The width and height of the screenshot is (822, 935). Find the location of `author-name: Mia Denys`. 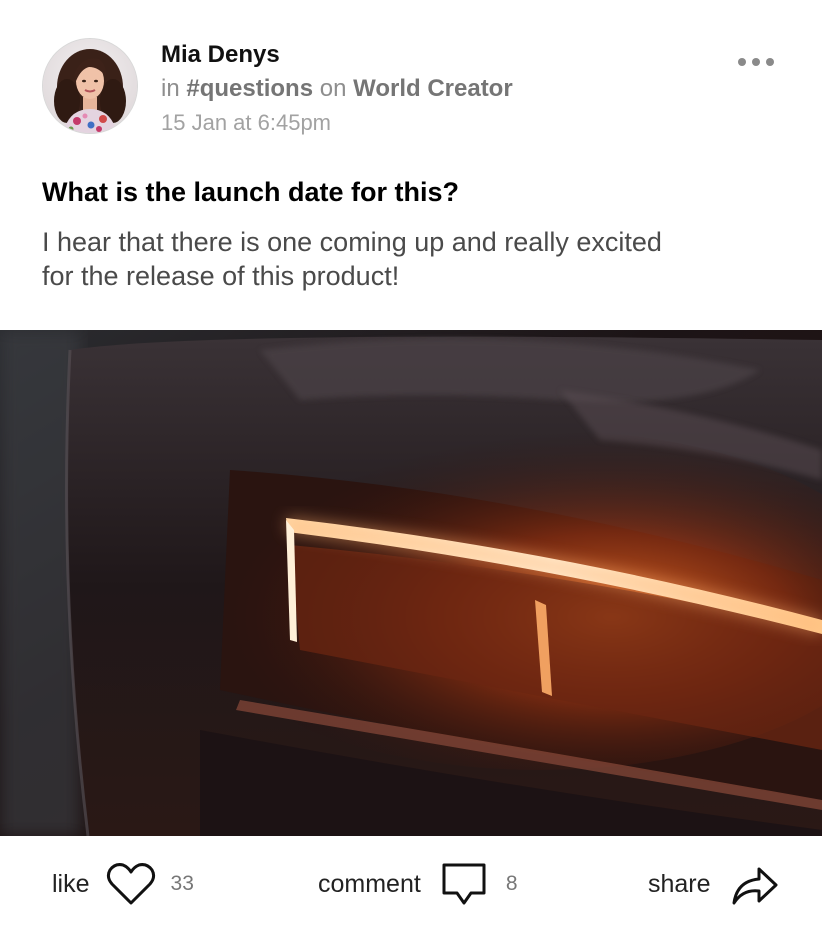

author-name: Mia Denys is located at coordinates (220, 55).